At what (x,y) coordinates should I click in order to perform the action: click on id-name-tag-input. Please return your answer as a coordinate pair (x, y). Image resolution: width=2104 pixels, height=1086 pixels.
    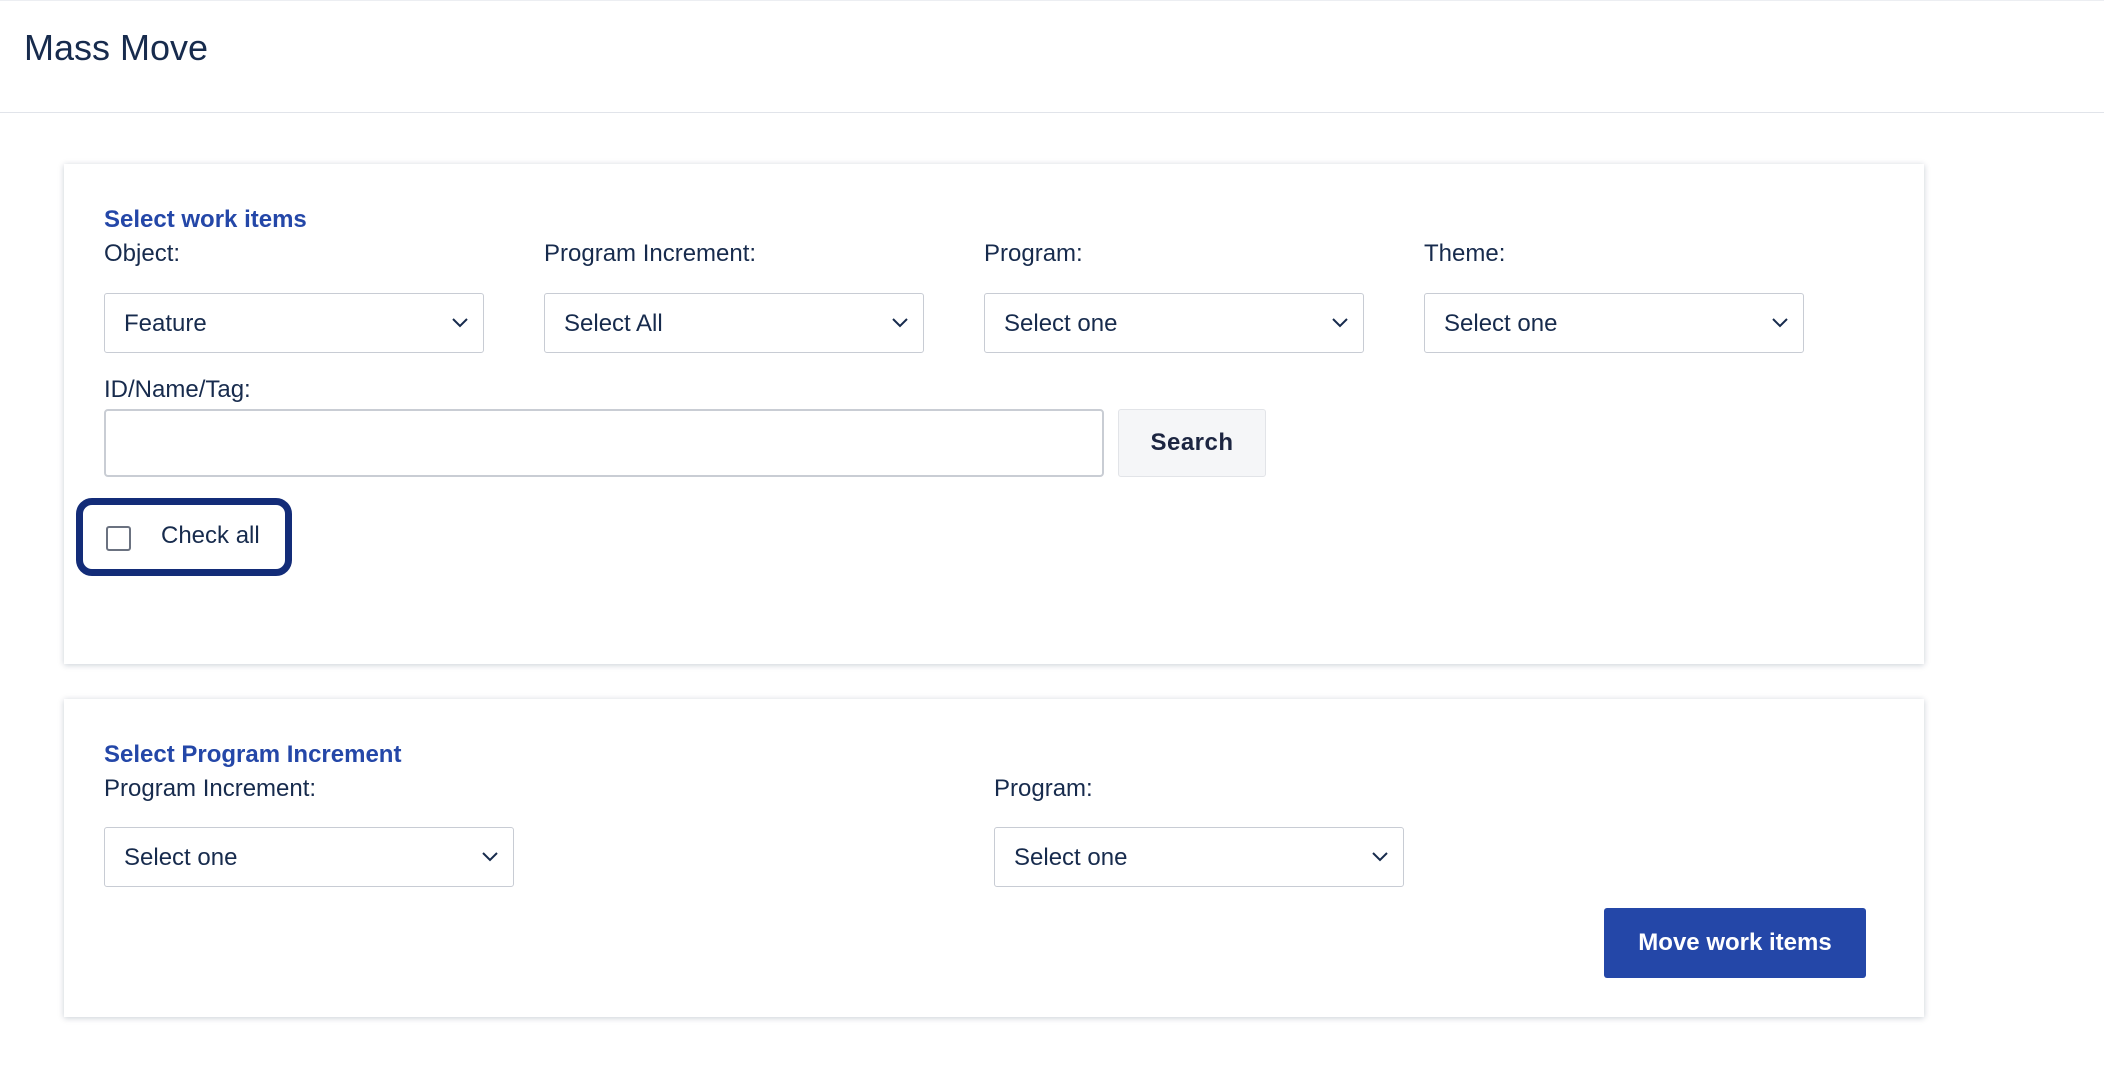
    Looking at the image, I should click on (604, 443).